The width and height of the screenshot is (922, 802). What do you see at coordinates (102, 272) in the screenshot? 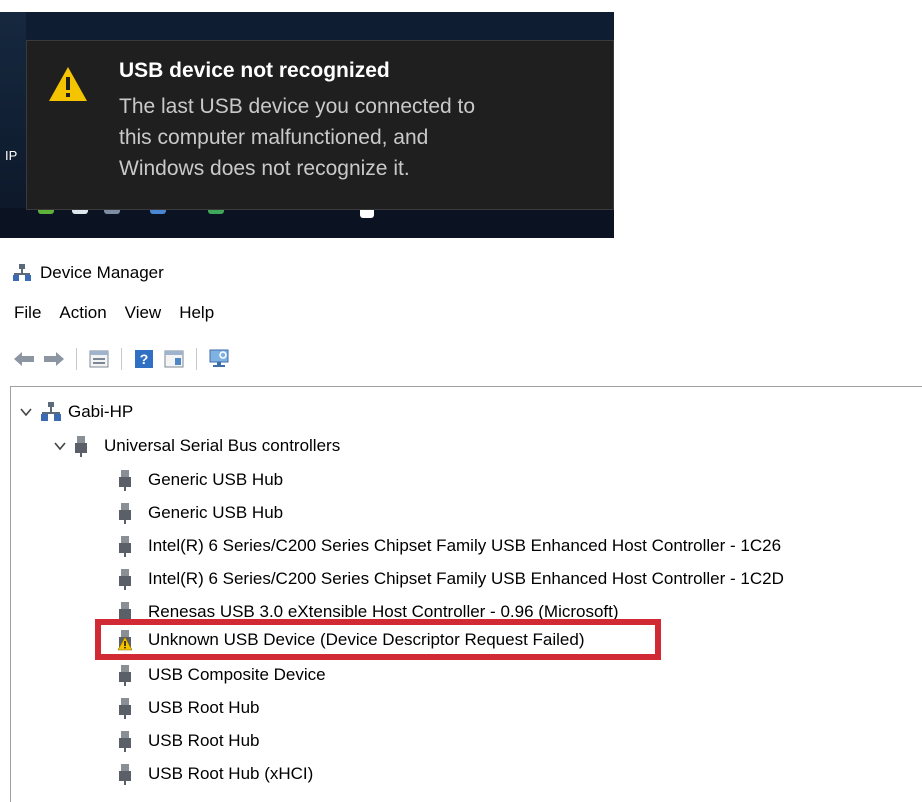
I see `window-title: Device Manager` at bounding box center [102, 272].